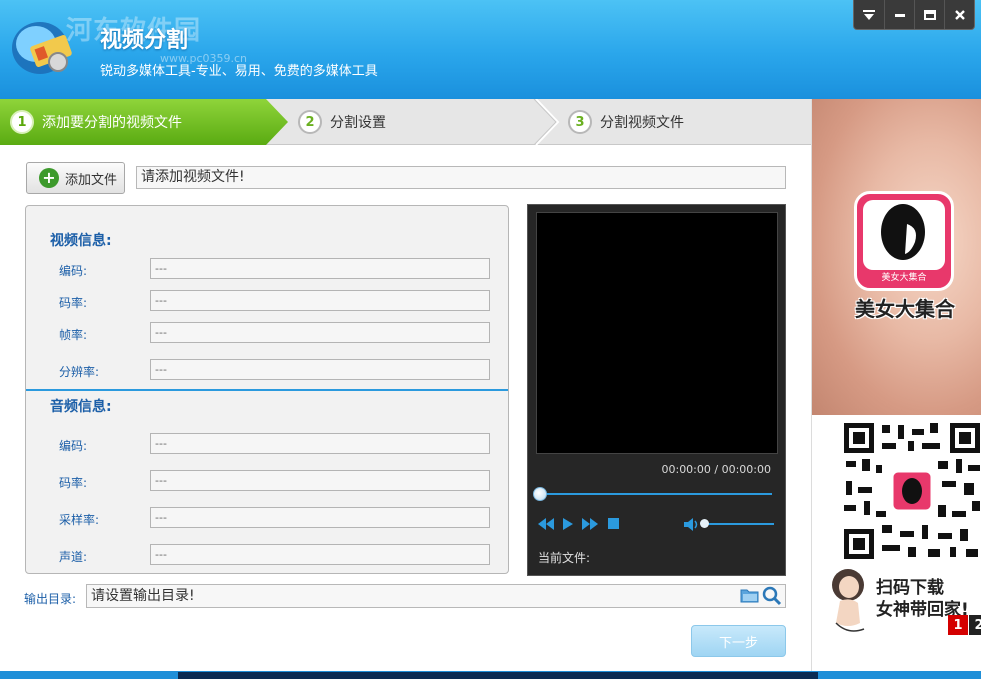  Describe the element at coordinates (22, 122) in the screenshot. I see `step-1-number: 1` at that location.